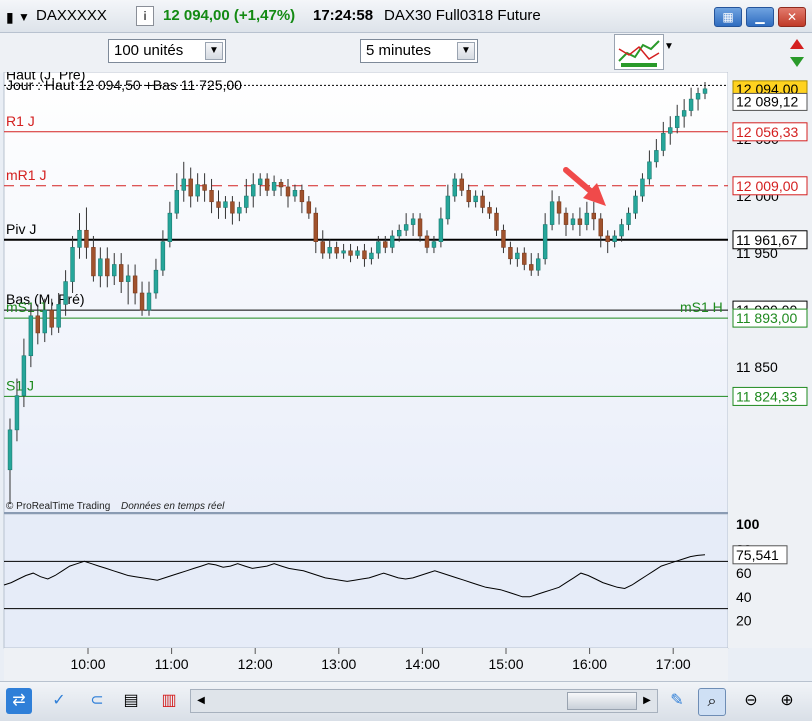 The width and height of the screenshot is (812, 721). What do you see at coordinates (728, 17) in the screenshot?
I see `keyboard-icon: ▦` at bounding box center [728, 17].